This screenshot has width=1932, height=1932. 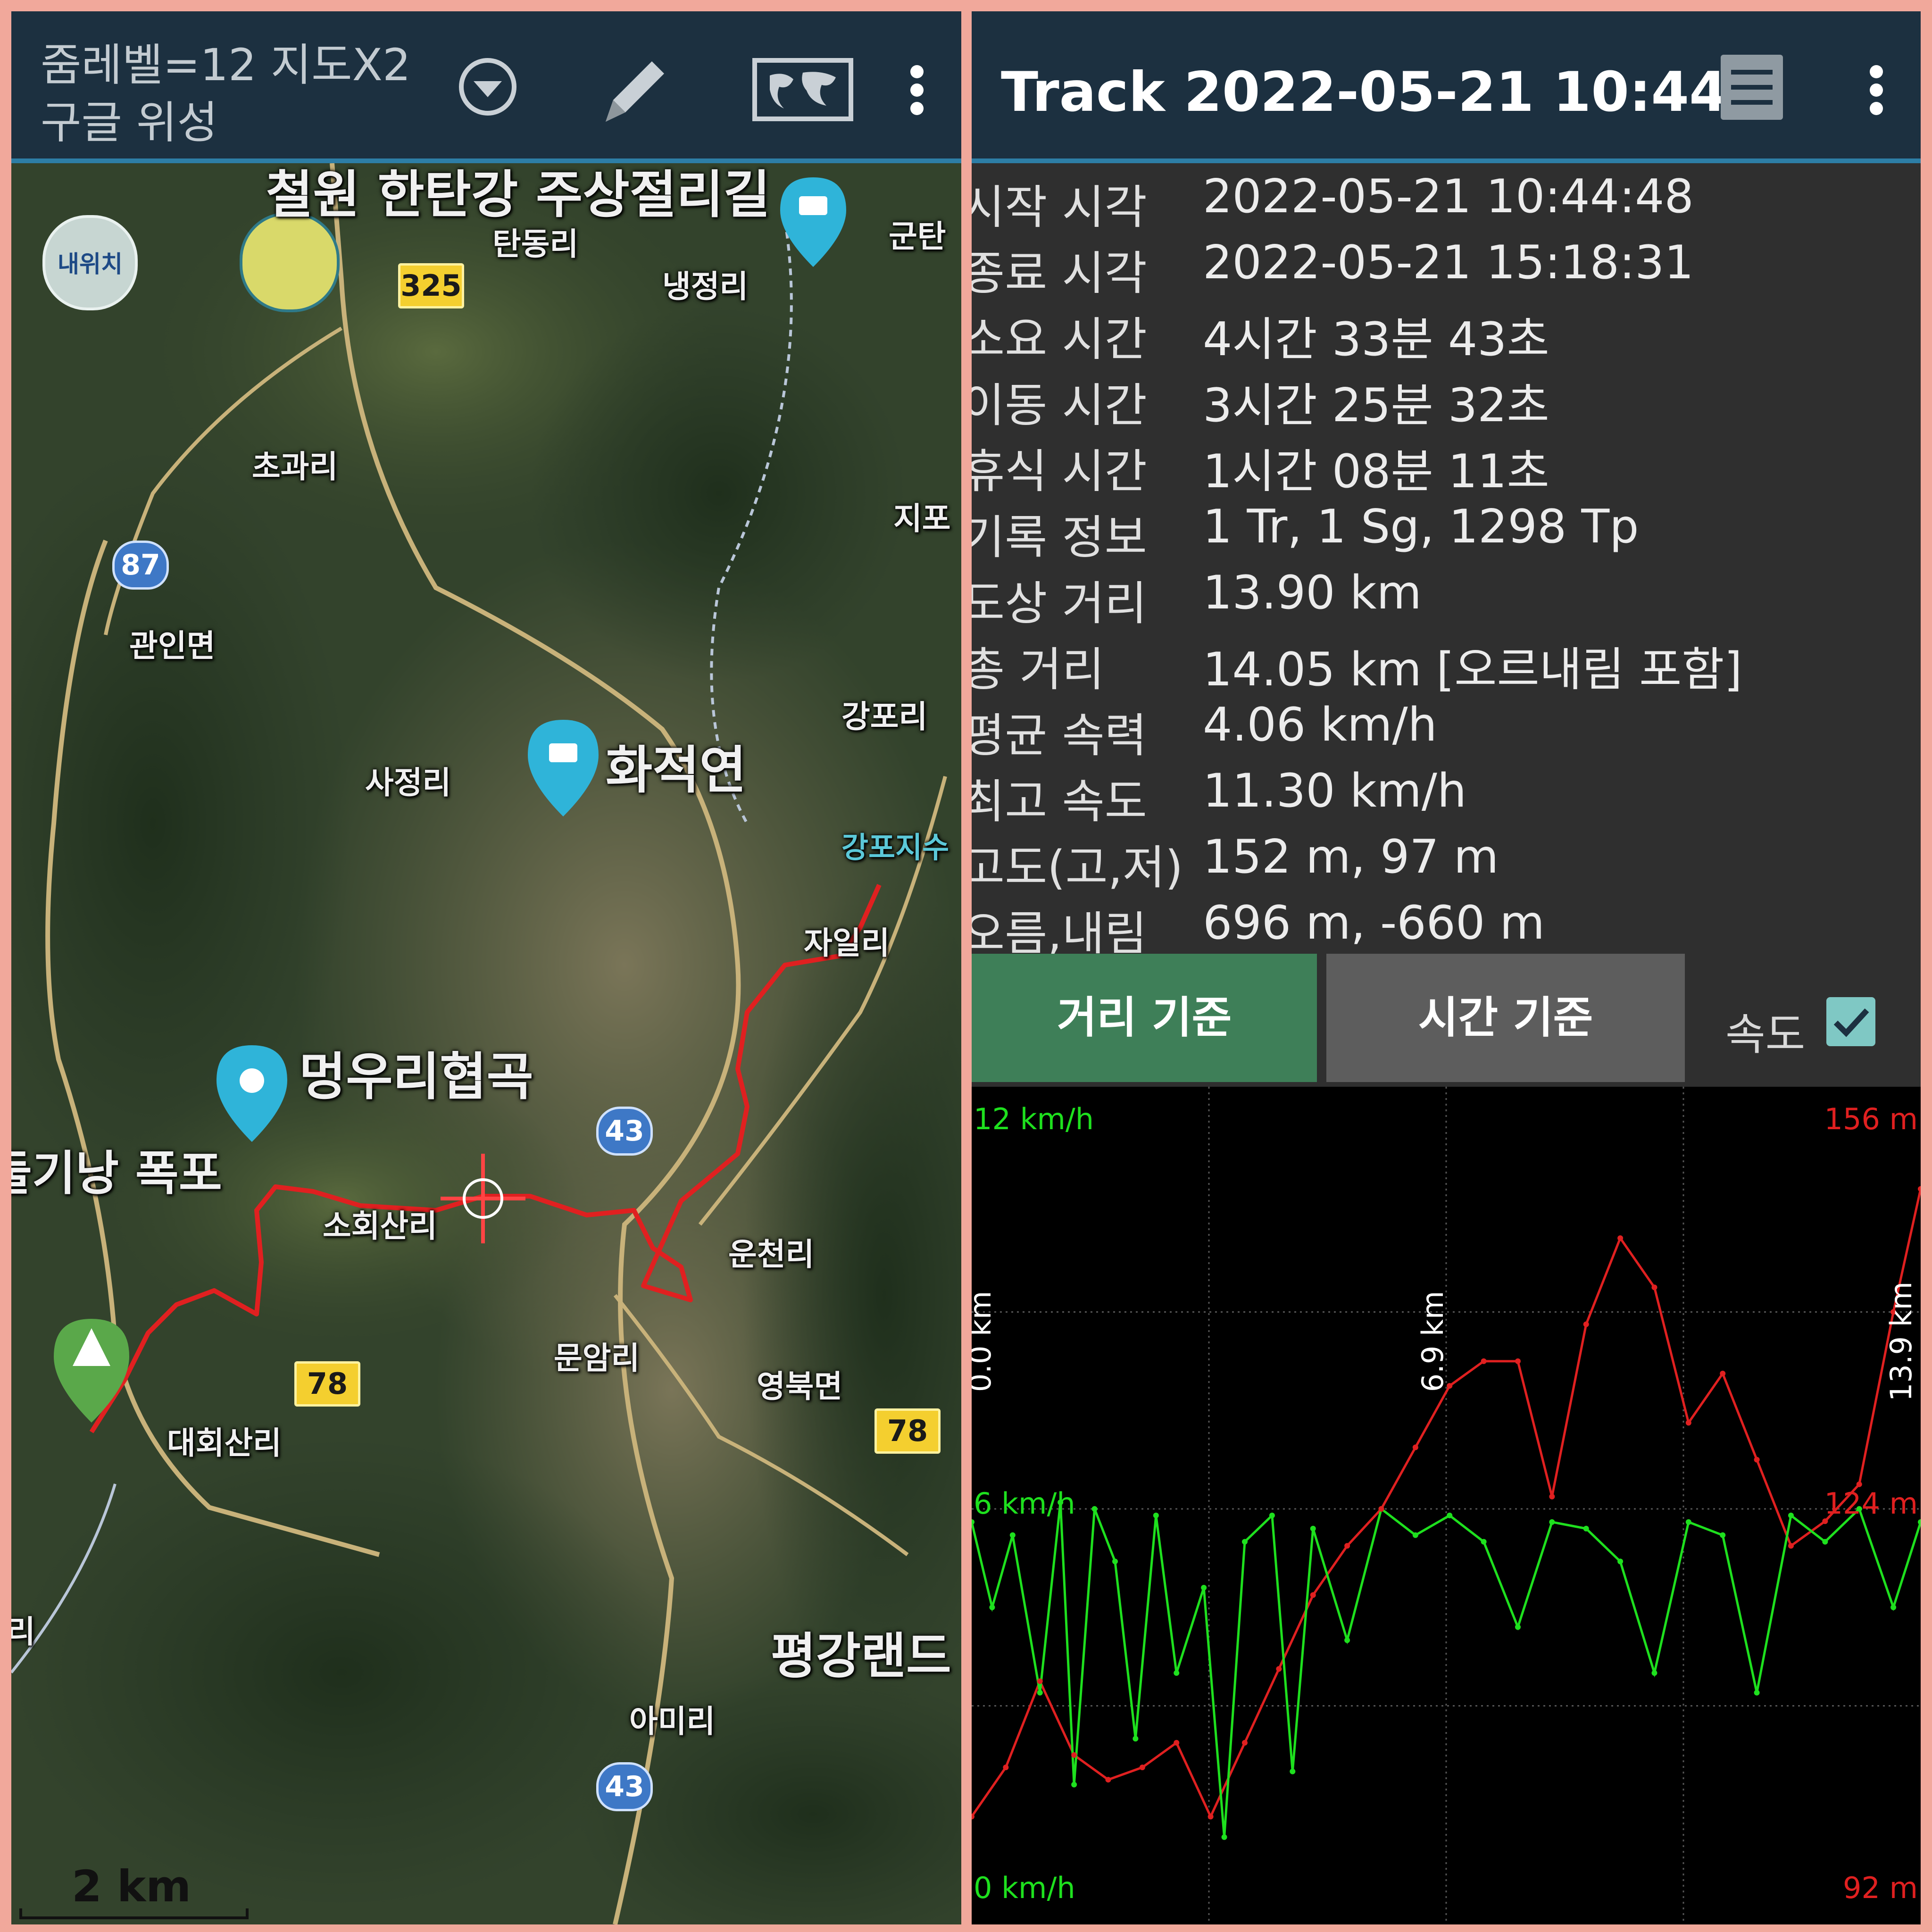 I want to click on left-axis-tick-label: 6 km/h, so click(x=1025, y=1503).